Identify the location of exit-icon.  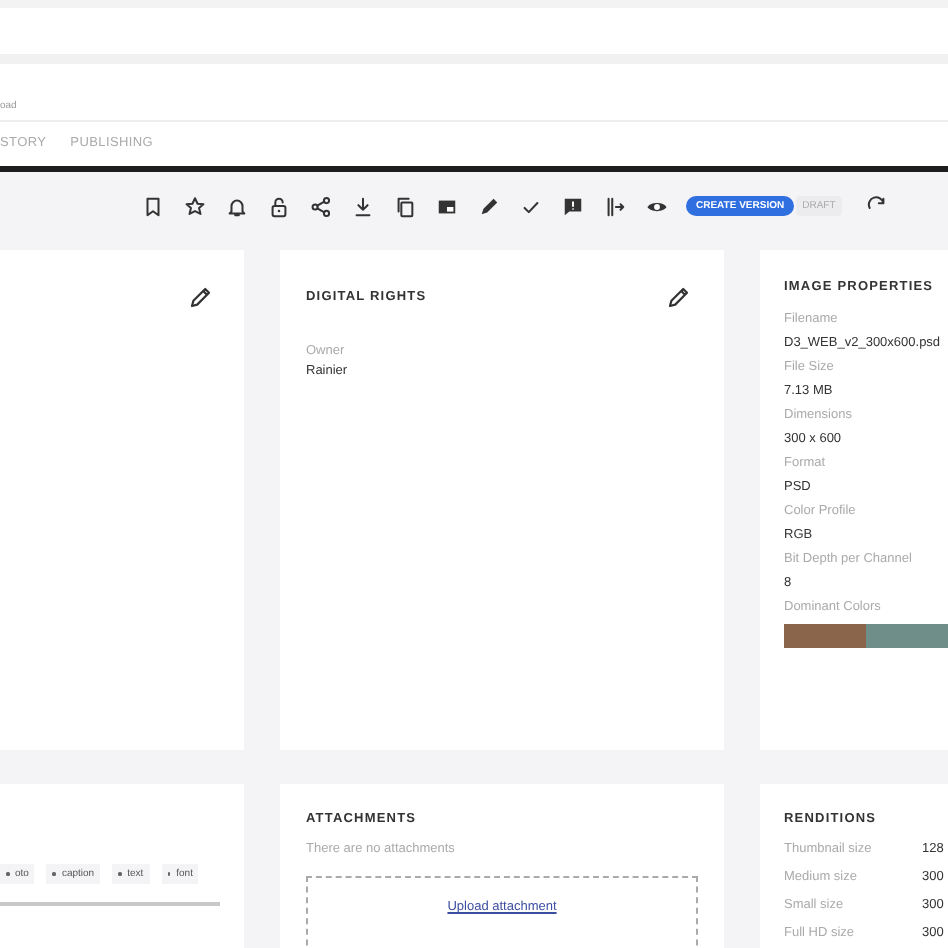
(615, 206).